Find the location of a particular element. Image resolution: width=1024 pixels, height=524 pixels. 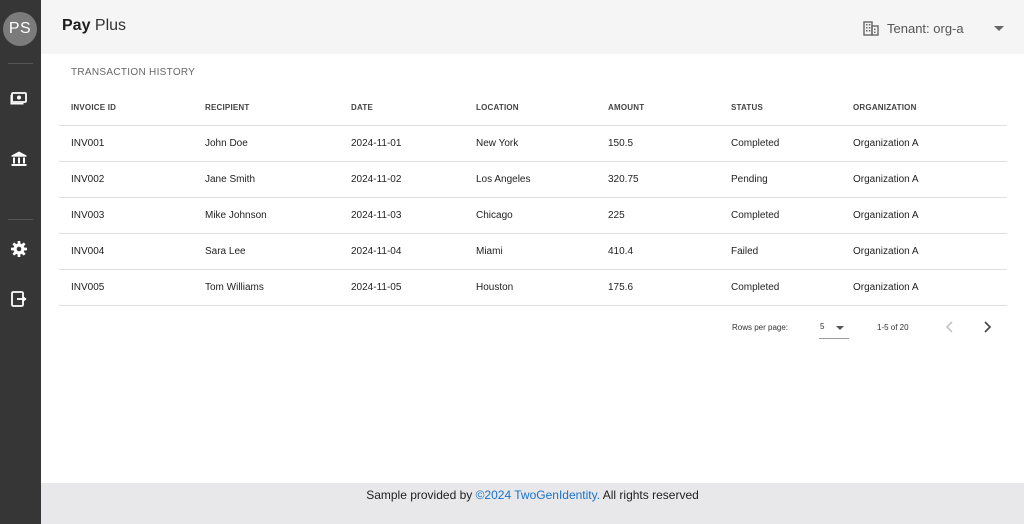

sidebar: PS is located at coordinates (20, 262).